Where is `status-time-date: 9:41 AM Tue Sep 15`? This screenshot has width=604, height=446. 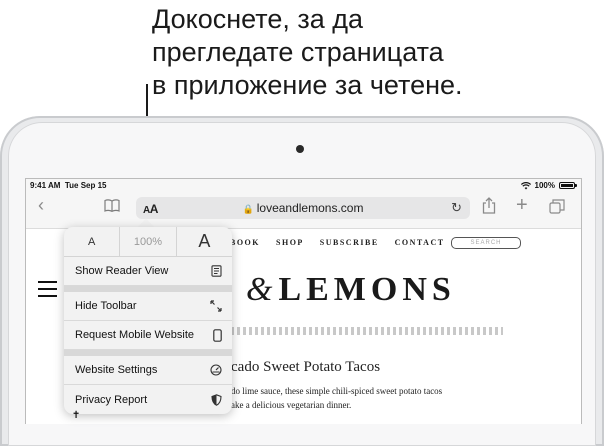 status-time-date: 9:41 AM Tue Sep 15 is located at coordinates (68, 185).